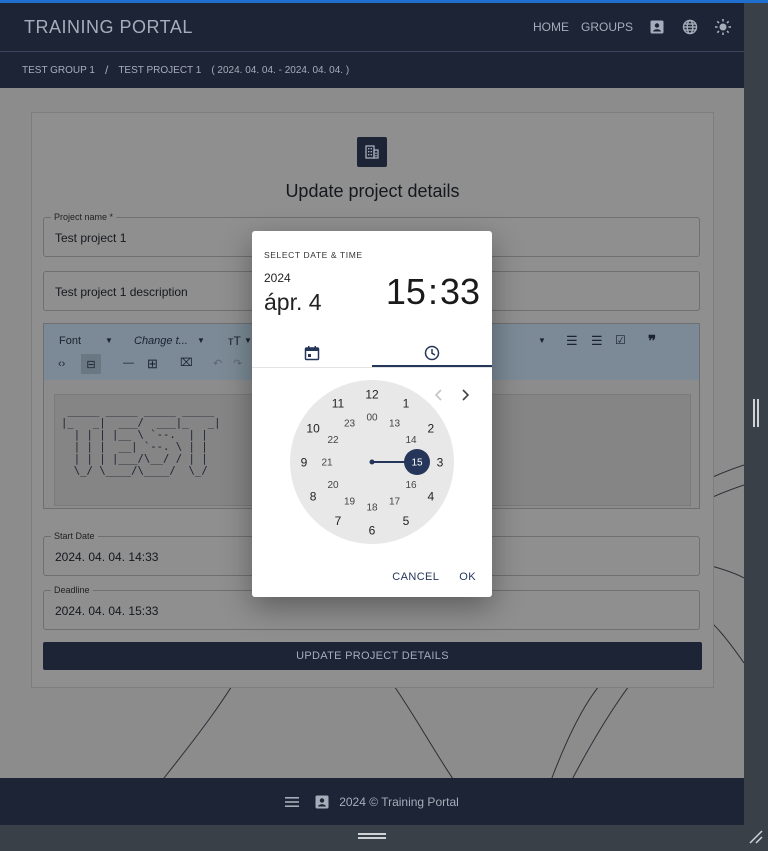  What do you see at coordinates (327, 463) in the screenshot?
I see `clock-number-21: 21` at bounding box center [327, 463].